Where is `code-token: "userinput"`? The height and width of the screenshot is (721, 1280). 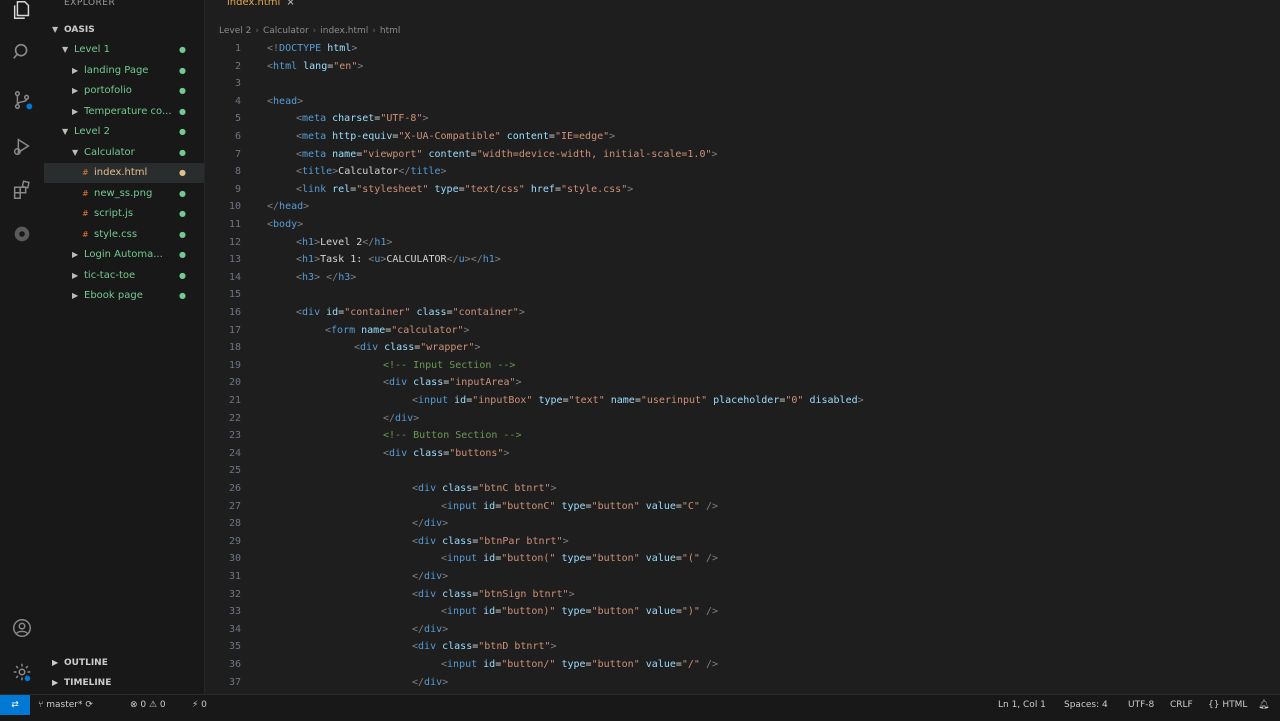
code-token: "userinput" is located at coordinates (674, 400).